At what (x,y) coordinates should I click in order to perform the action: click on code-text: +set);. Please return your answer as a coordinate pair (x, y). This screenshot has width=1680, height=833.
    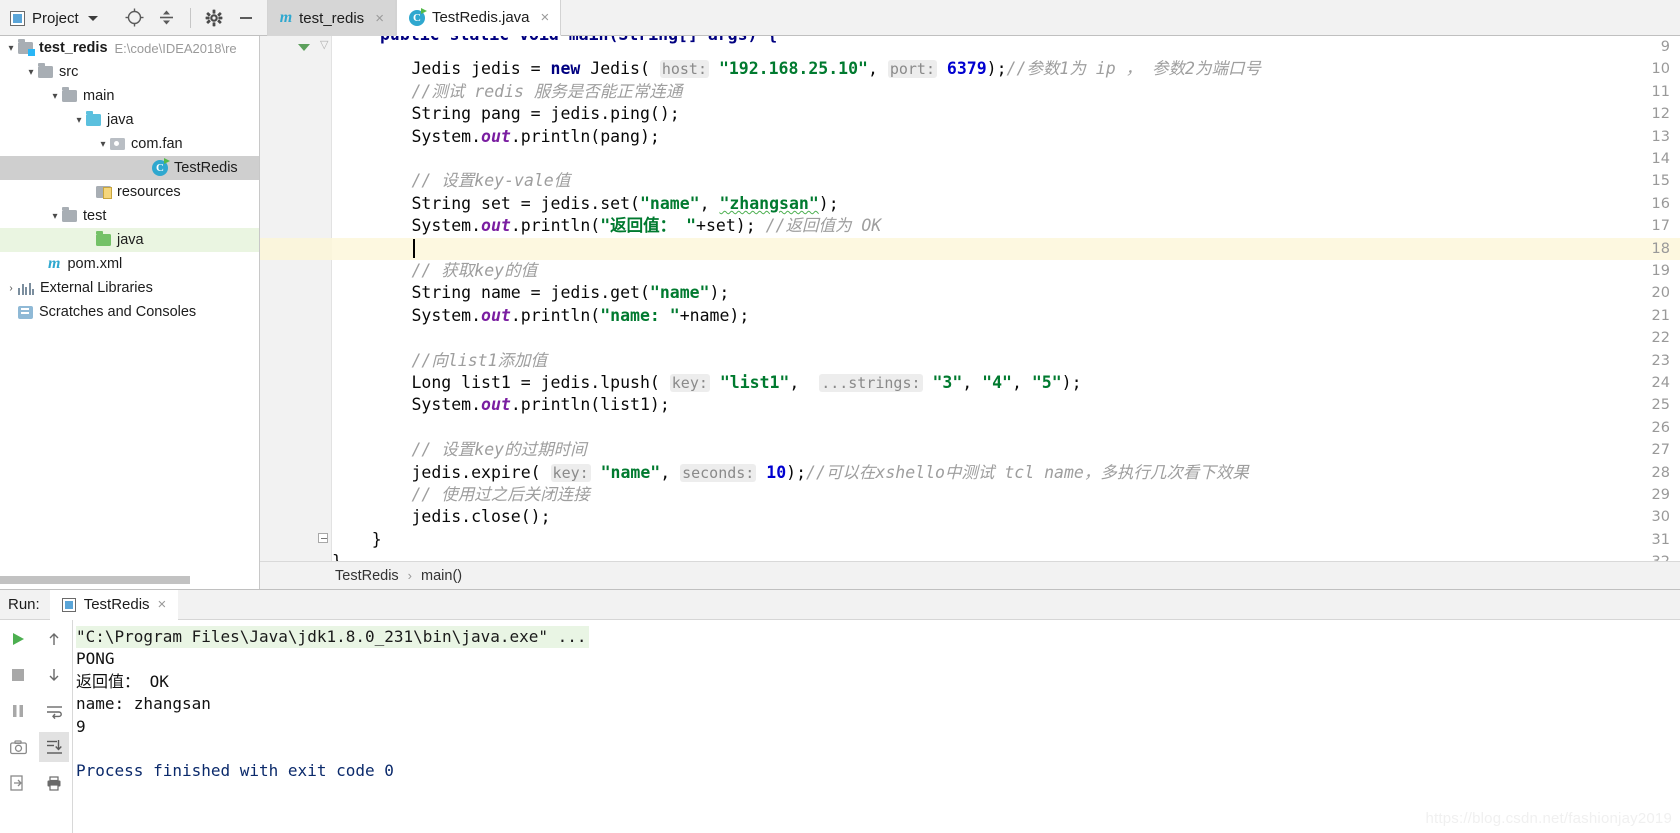
    Looking at the image, I should click on (731, 226).